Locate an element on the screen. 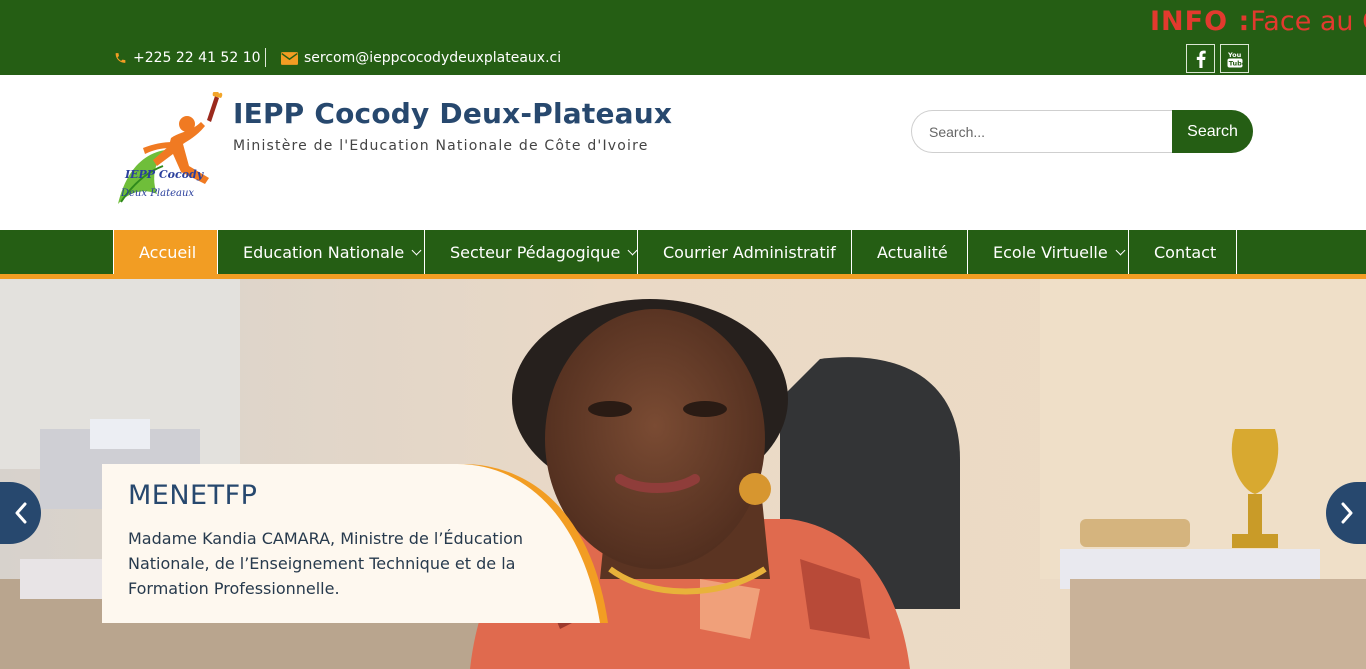 This screenshot has height=669, width=1366. email-contact: sercom@ieppcocodydeuxplateaux.ci is located at coordinates (421, 58).